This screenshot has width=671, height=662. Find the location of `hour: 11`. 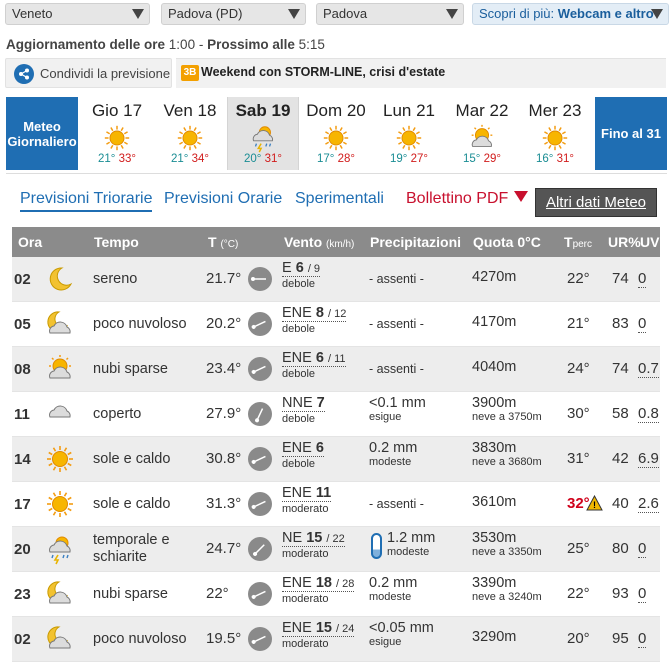

hour: 11 is located at coordinates (22, 414).